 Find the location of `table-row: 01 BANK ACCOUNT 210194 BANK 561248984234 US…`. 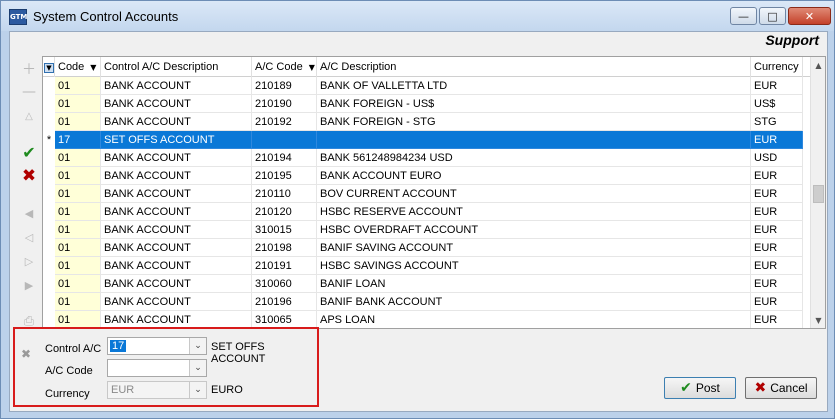

table-row: 01 BANK ACCOUNT 210194 BANK 561248984234 US… is located at coordinates (427, 158).